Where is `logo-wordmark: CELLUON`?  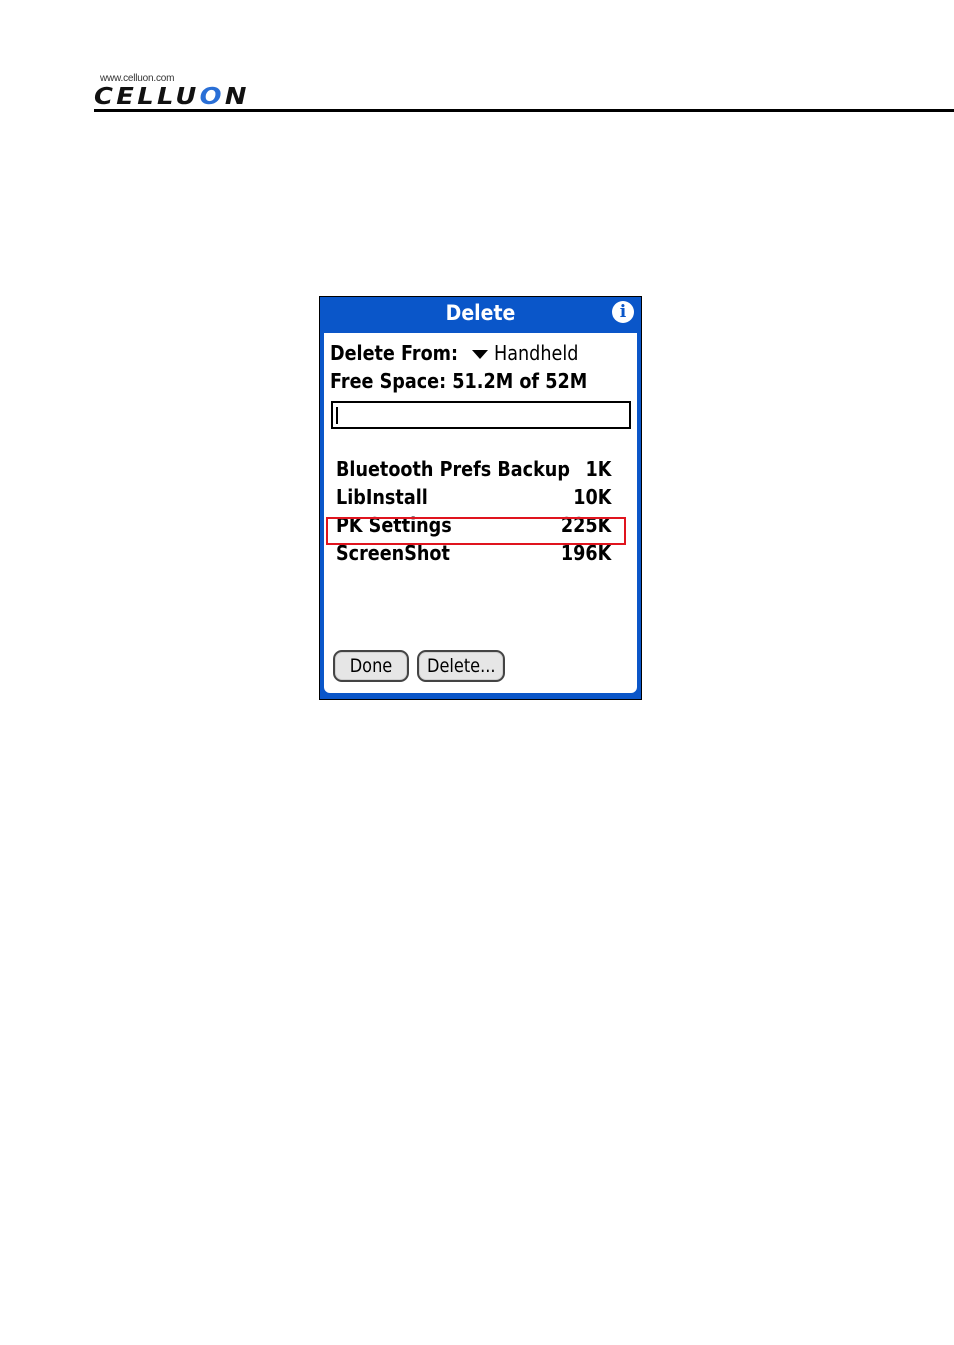 logo-wordmark: CELLUON is located at coordinates (172, 97).